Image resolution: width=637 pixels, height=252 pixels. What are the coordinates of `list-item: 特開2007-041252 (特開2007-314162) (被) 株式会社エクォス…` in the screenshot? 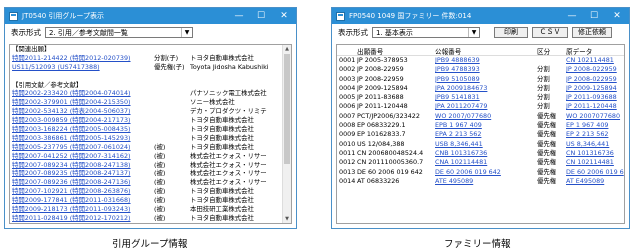 It's located at (150, 156).